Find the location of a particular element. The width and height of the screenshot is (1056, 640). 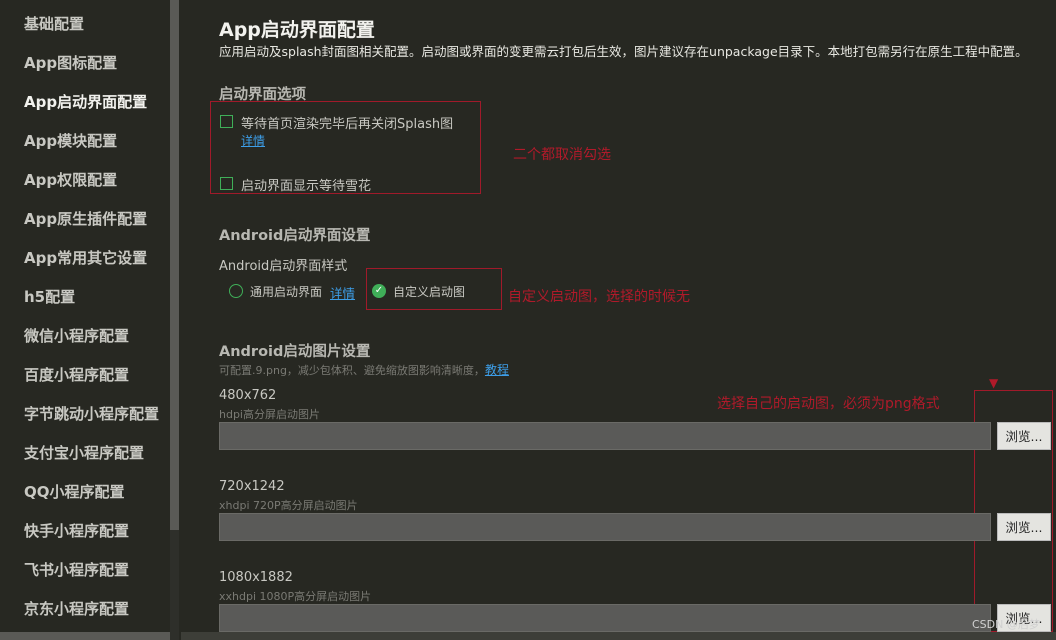

image-desc-xxhdpi: xxhdpi 1080P高分屏启动图片 is located at coordinates (295, 596).